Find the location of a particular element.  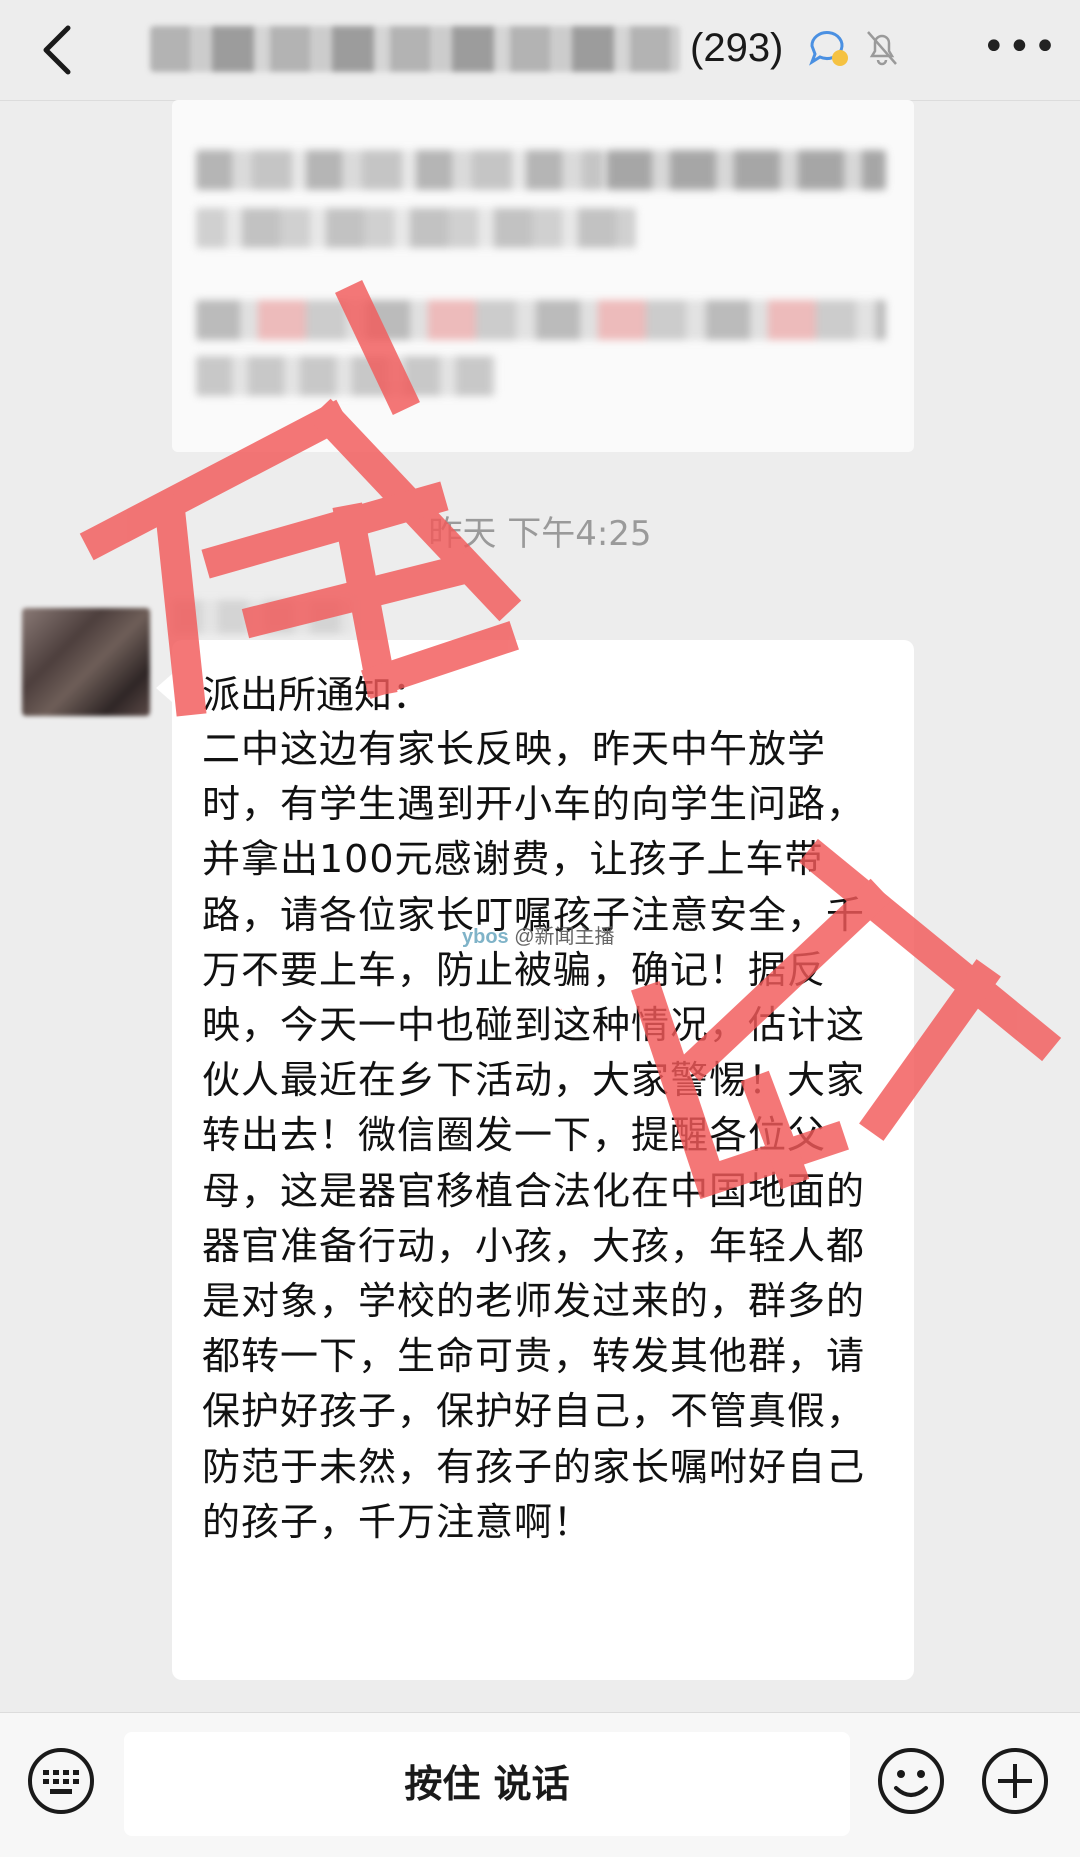

chat-header: (293) ••• is located at coordinates (540, 50).